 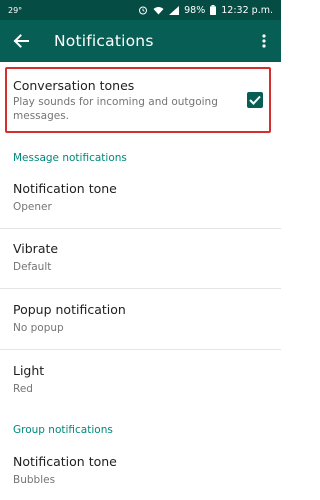 What do you see at coordinates (69, 309) in the screenshot?
I see `pref-title: Popup notification` at bounding box center [69, 309].